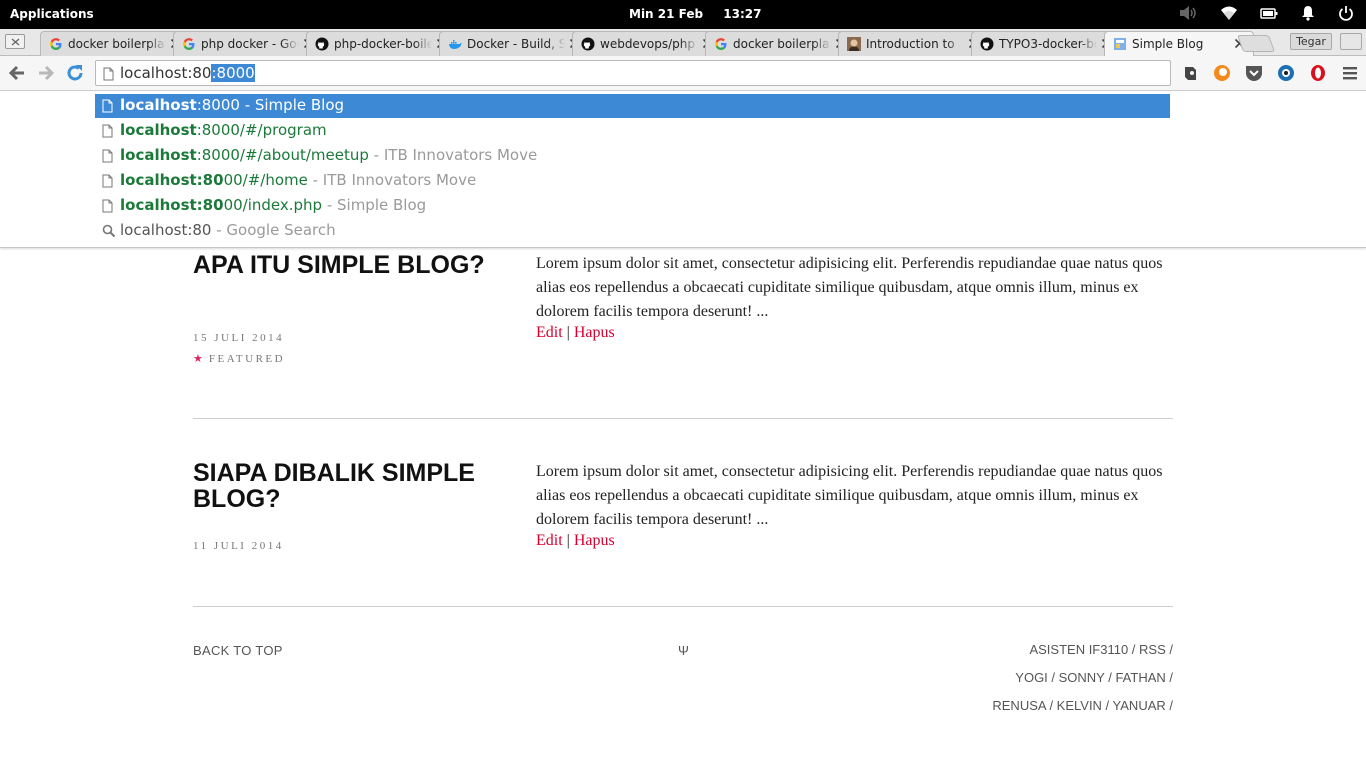 This screenshot has width=1366, height=768. I want to click on address-typed: localhost:80, so click(166, 73).